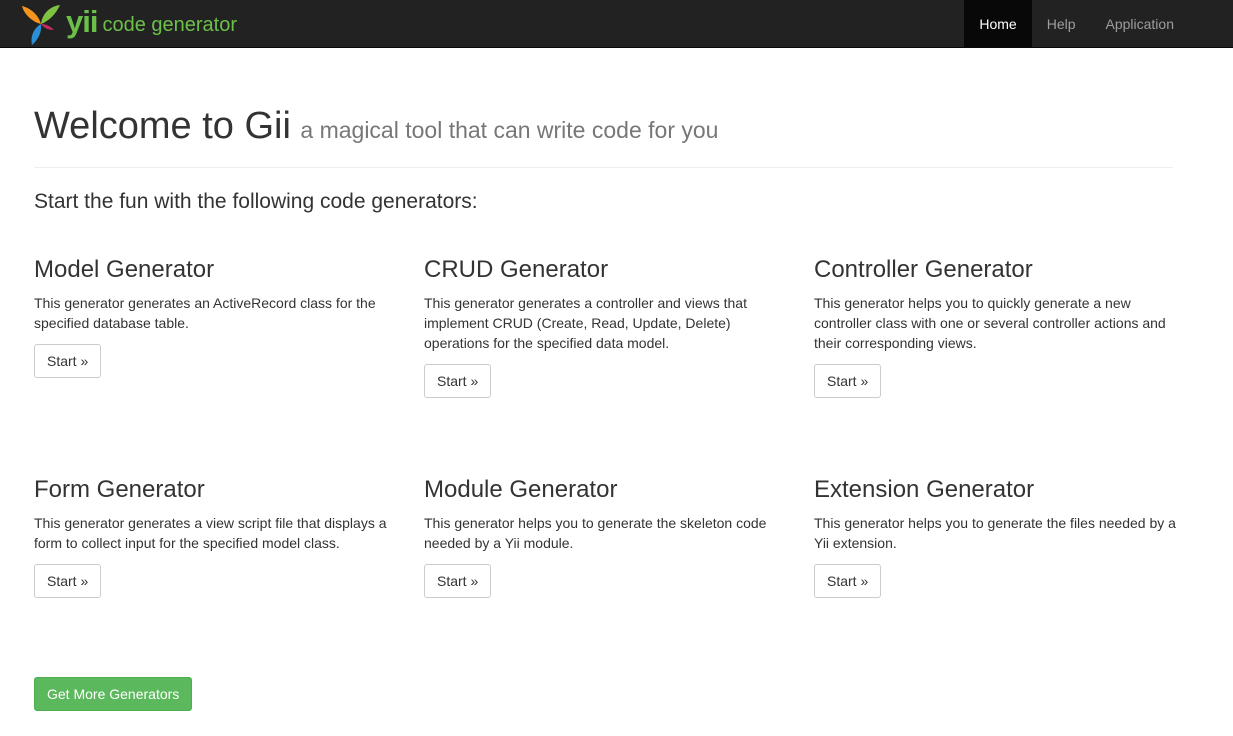  What do you see at coordinates (68, 581) in the screenshot?
I see `start-form-button: Start »` at bounding box center [68, 581].